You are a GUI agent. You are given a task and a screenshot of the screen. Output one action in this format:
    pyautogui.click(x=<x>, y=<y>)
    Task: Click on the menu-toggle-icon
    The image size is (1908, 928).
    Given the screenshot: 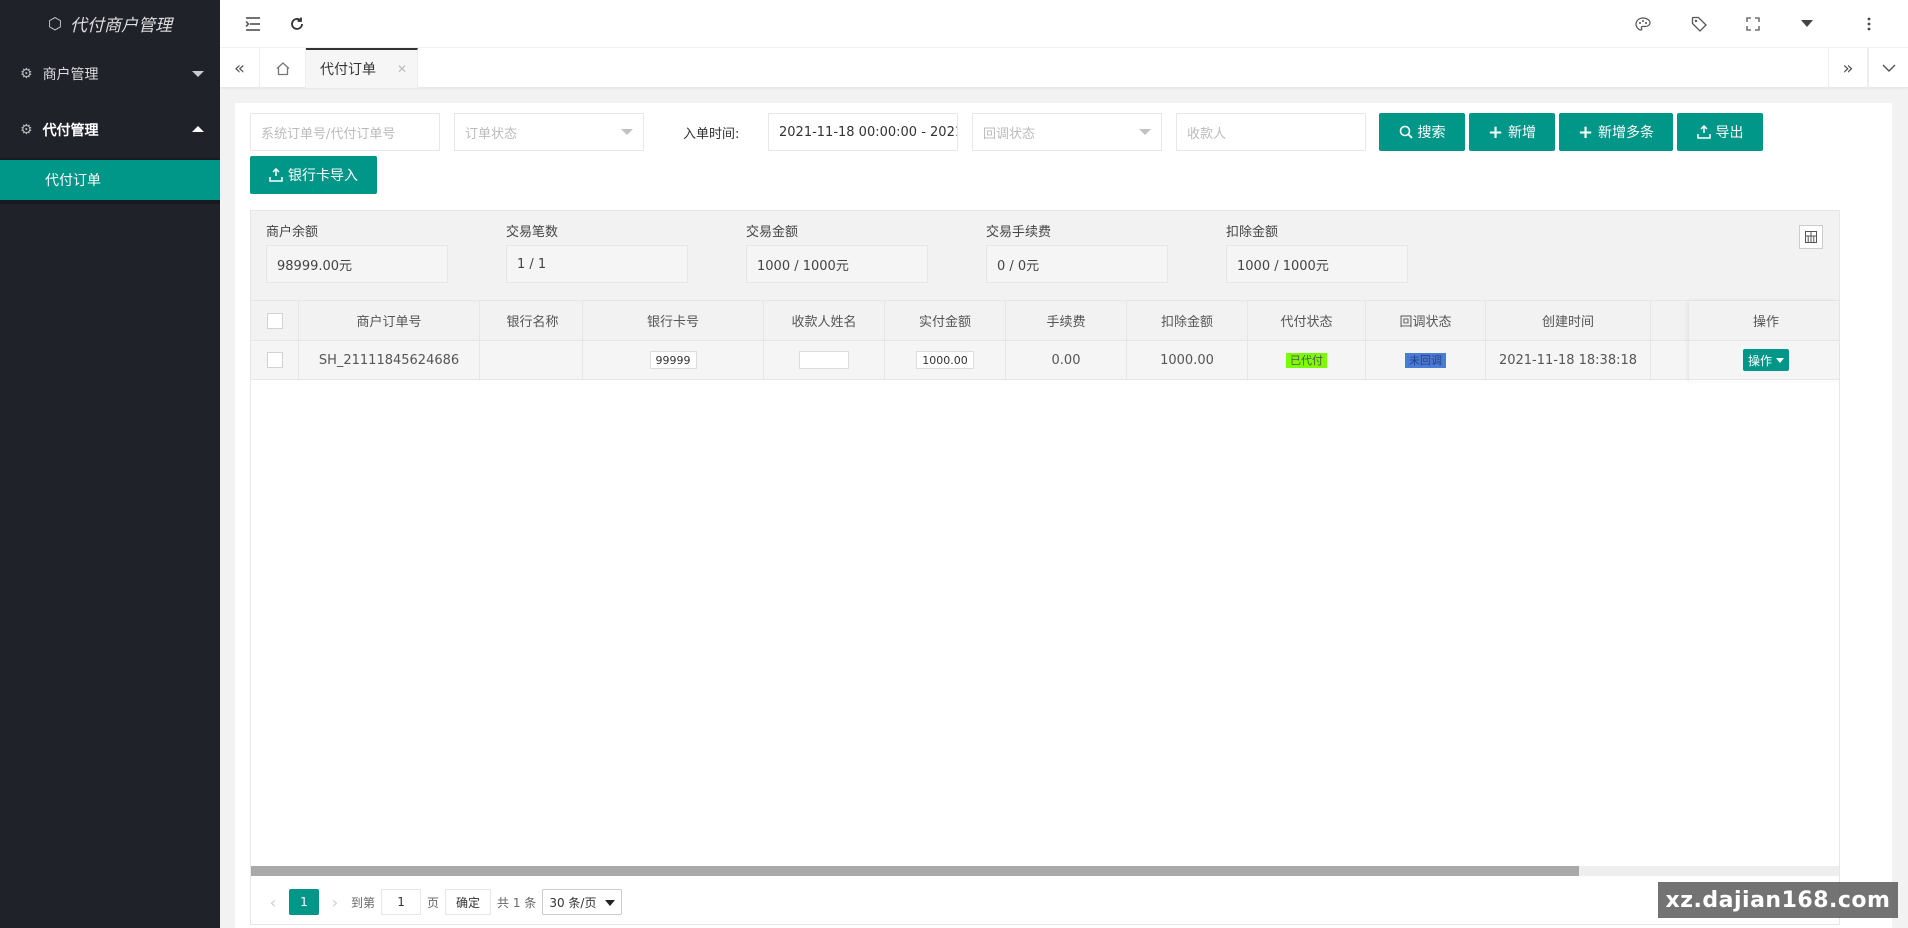 What is the action you would take?
    pyautogui.click(x=253, y=24)
    